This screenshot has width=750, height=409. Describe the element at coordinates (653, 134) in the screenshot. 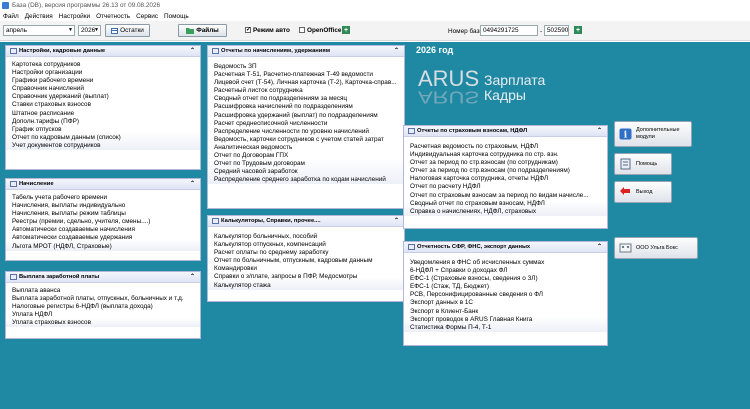

I see `extra-modules-button: i Дополнительные модули` at that location.